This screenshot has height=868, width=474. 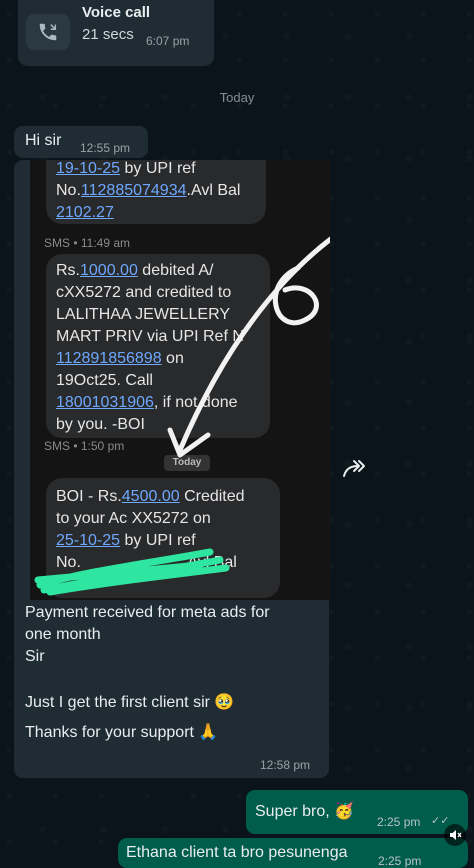 What do you see at coordinates (305, 811) in the screenshot?
I see `message-text: Super bro, 🥳` at bounding box center [305, 811].